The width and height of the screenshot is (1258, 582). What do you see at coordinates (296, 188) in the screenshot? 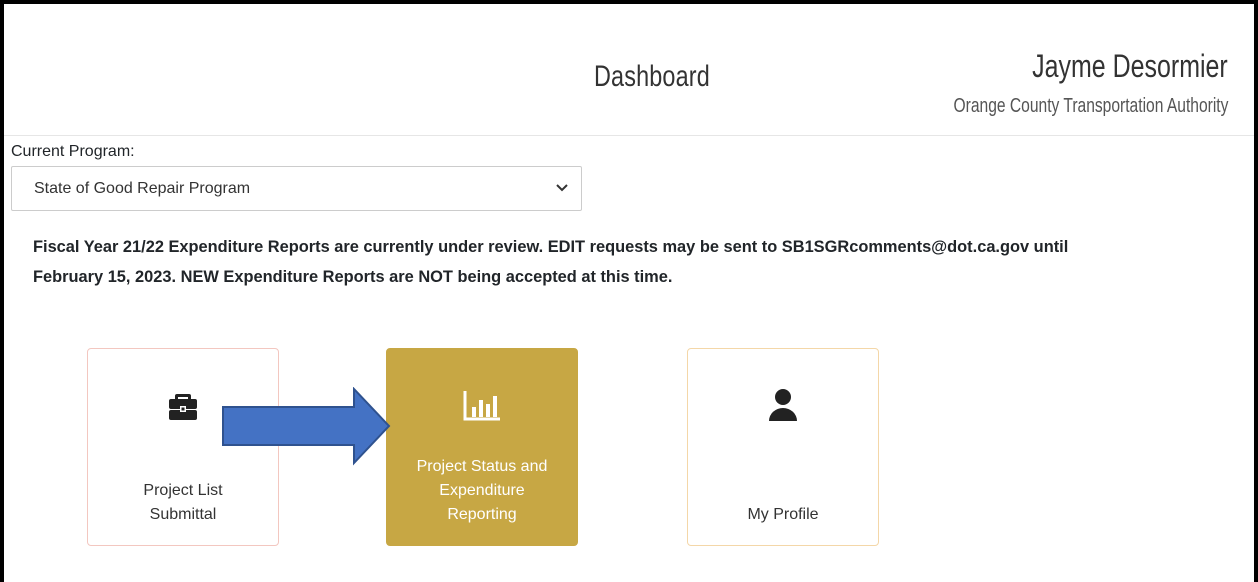
I see `program-select: State of Good Repair Program` at bounding box center [296, 188].